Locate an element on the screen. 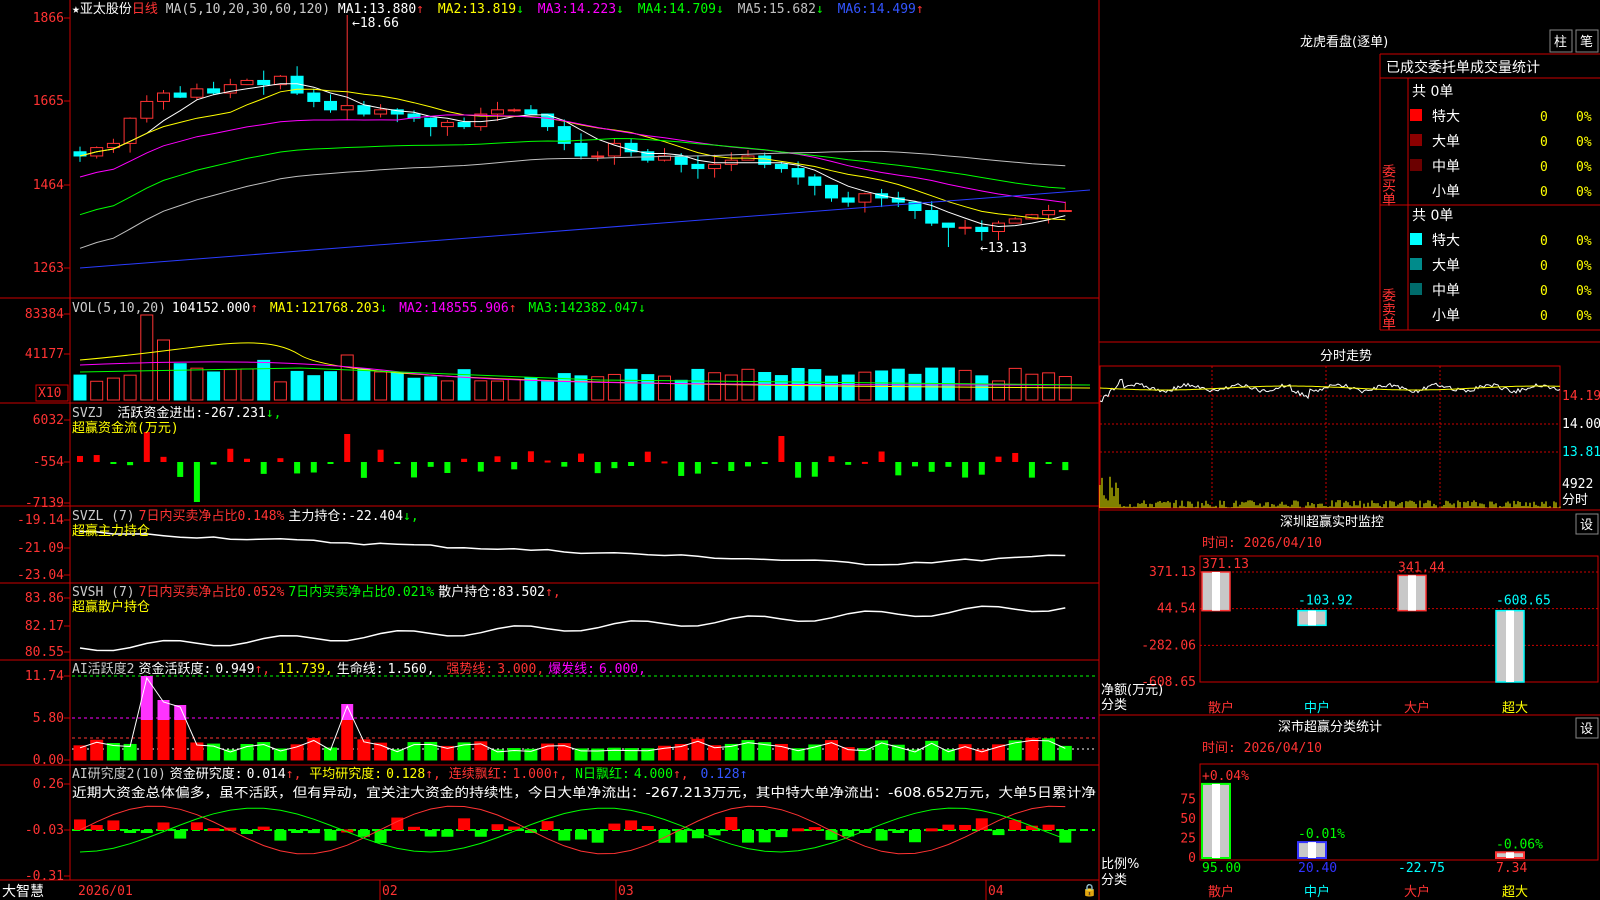  sz-time: 时间: 2026/04/10 is located at coordinates (1262, 543).